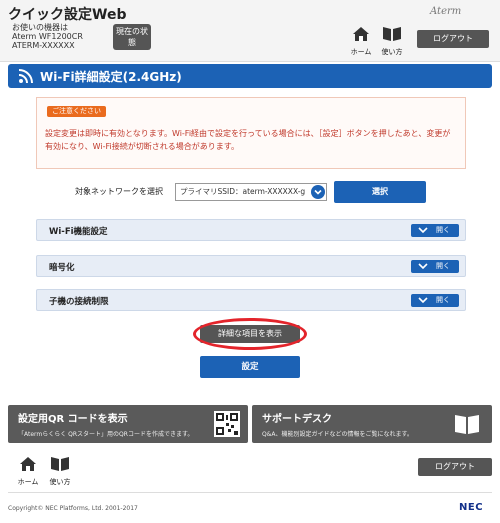 This screenshot has height=523, width=500. Describe the element at coordinates (111, 77) in the screenshot. I see `page-title: Wi-Fi詳細設定(2.4GHz)` at that location.